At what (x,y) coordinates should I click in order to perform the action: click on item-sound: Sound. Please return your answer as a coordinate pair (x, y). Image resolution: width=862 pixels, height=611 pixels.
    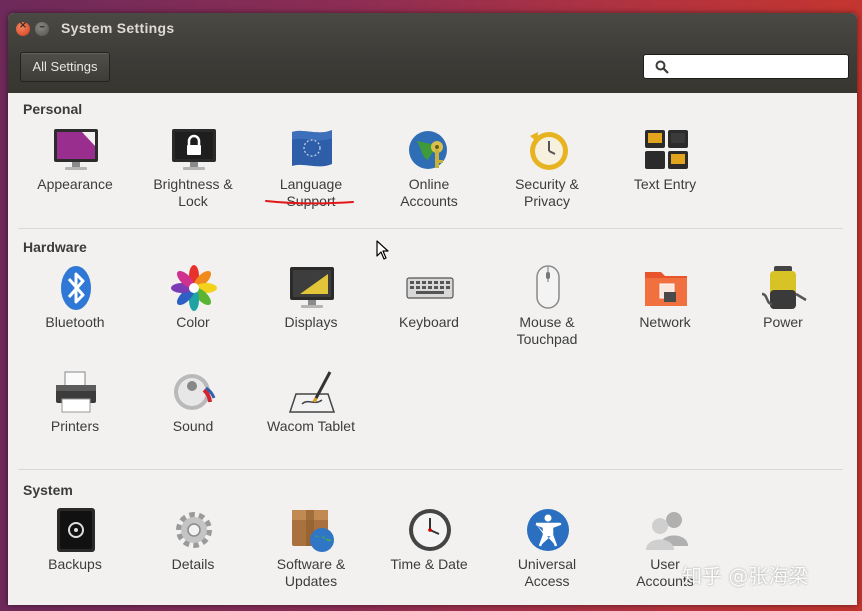
    Looking at the image, I should click on (193, 415).